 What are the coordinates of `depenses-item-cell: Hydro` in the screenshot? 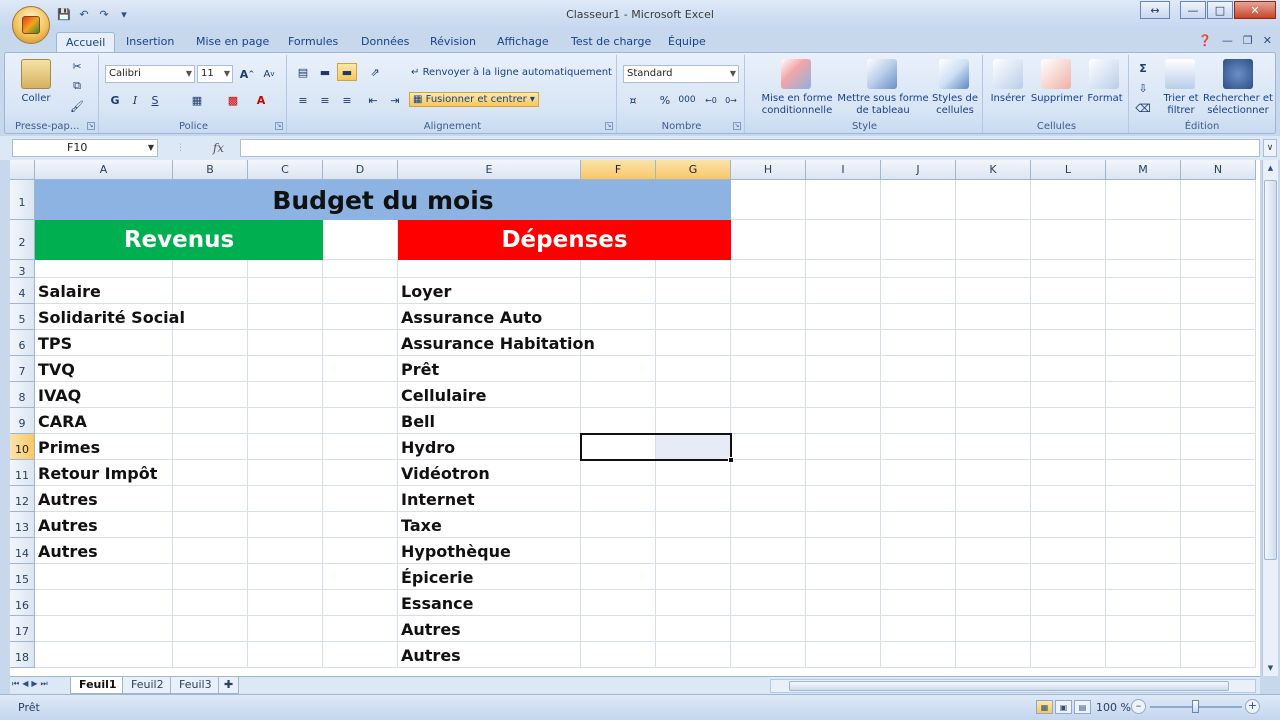 It's located at (489, 447).